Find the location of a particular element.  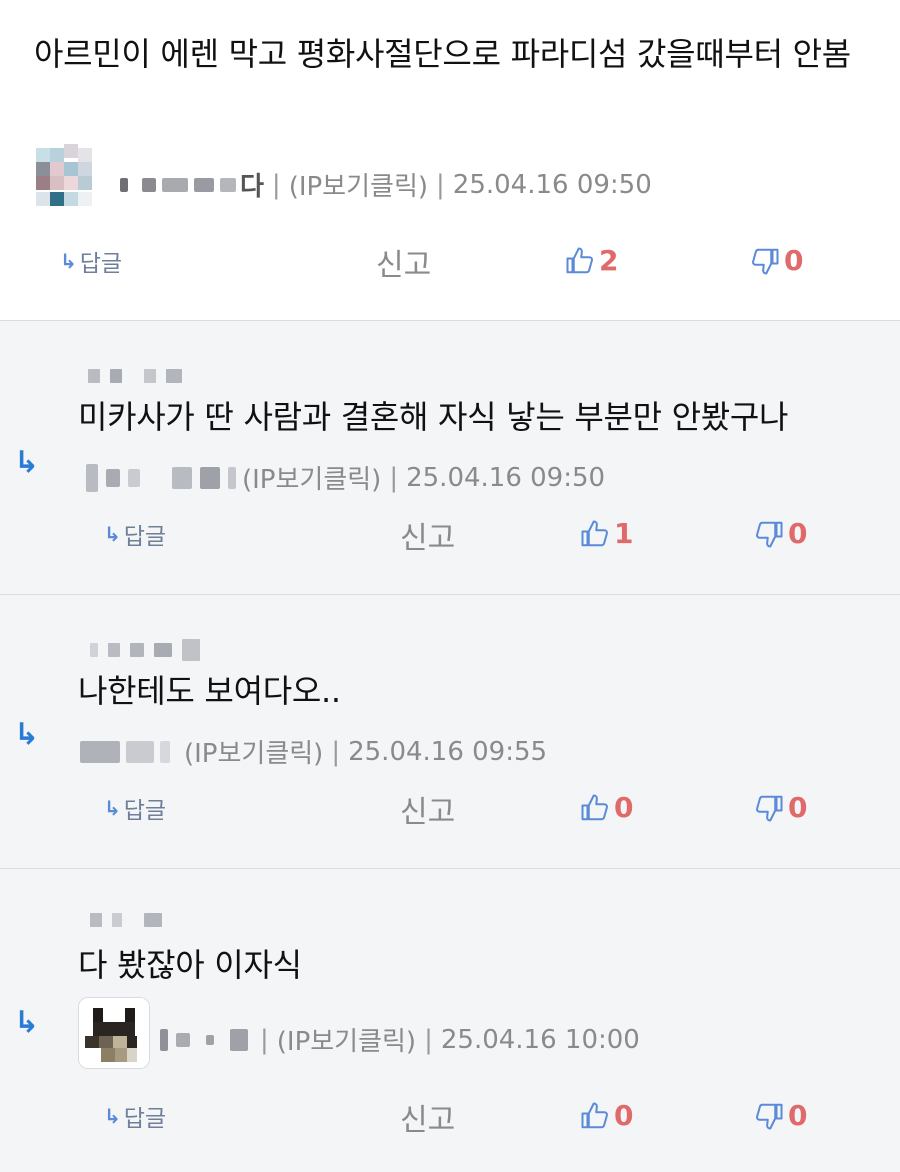

comment-text: 나한테도 보여다오.. is located at coordinates (209, 691).